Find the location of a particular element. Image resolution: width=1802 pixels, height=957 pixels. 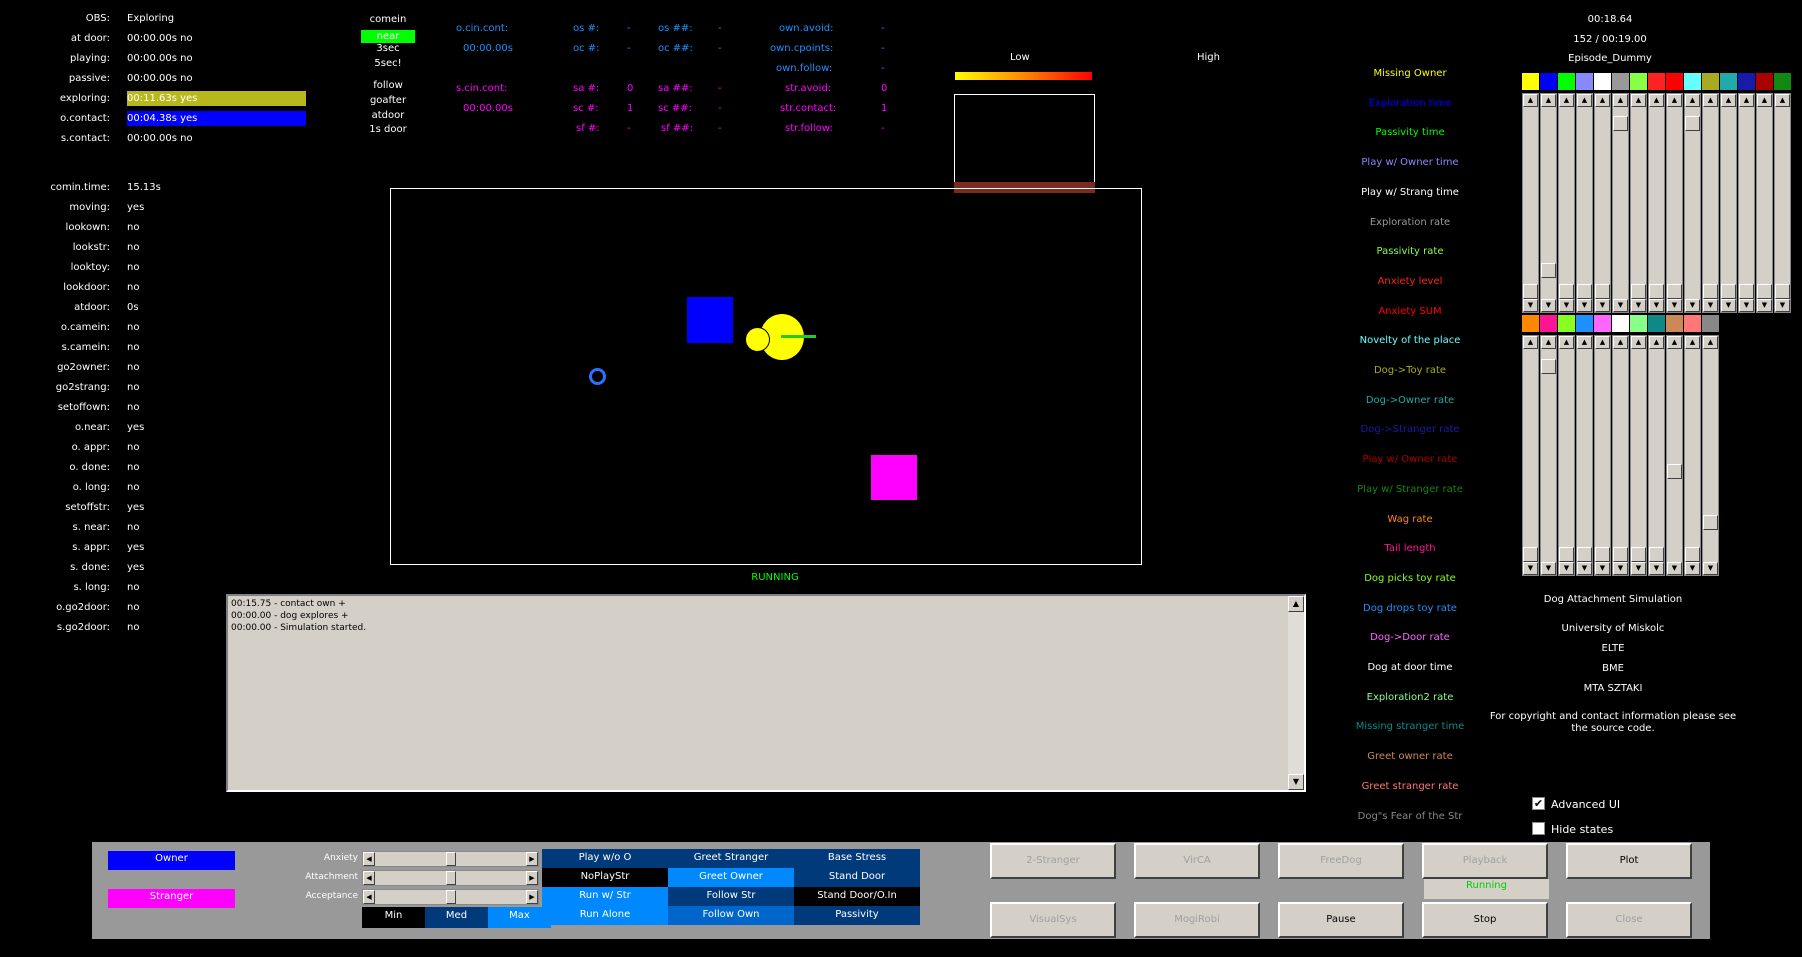

visualsys-button: VisualSys is located at coordinates (1053, 920).